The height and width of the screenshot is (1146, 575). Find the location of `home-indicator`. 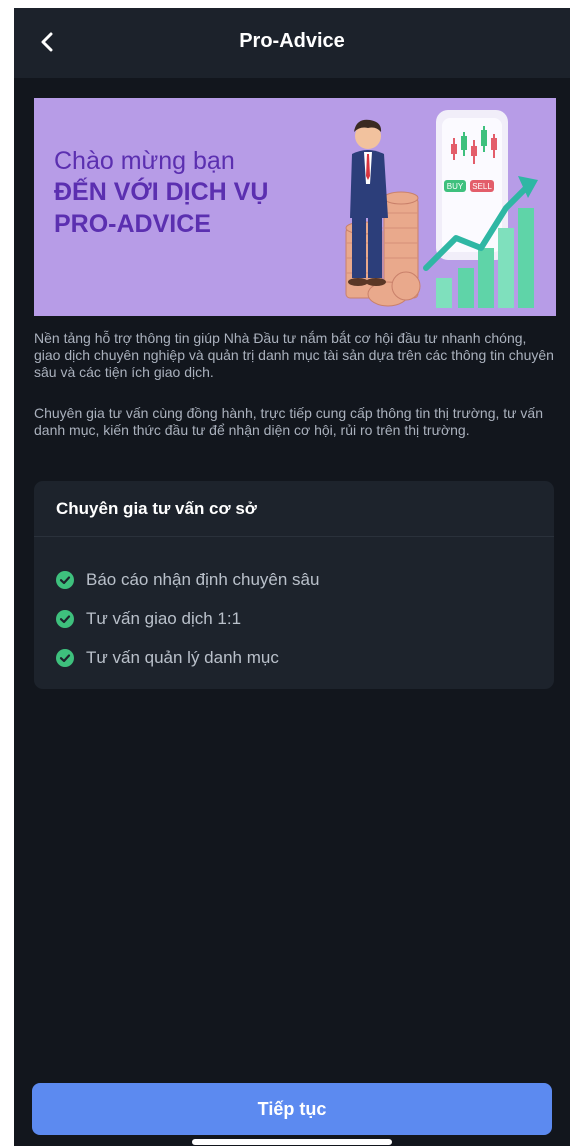

home-indicator is located at coordinates (292, 1142).